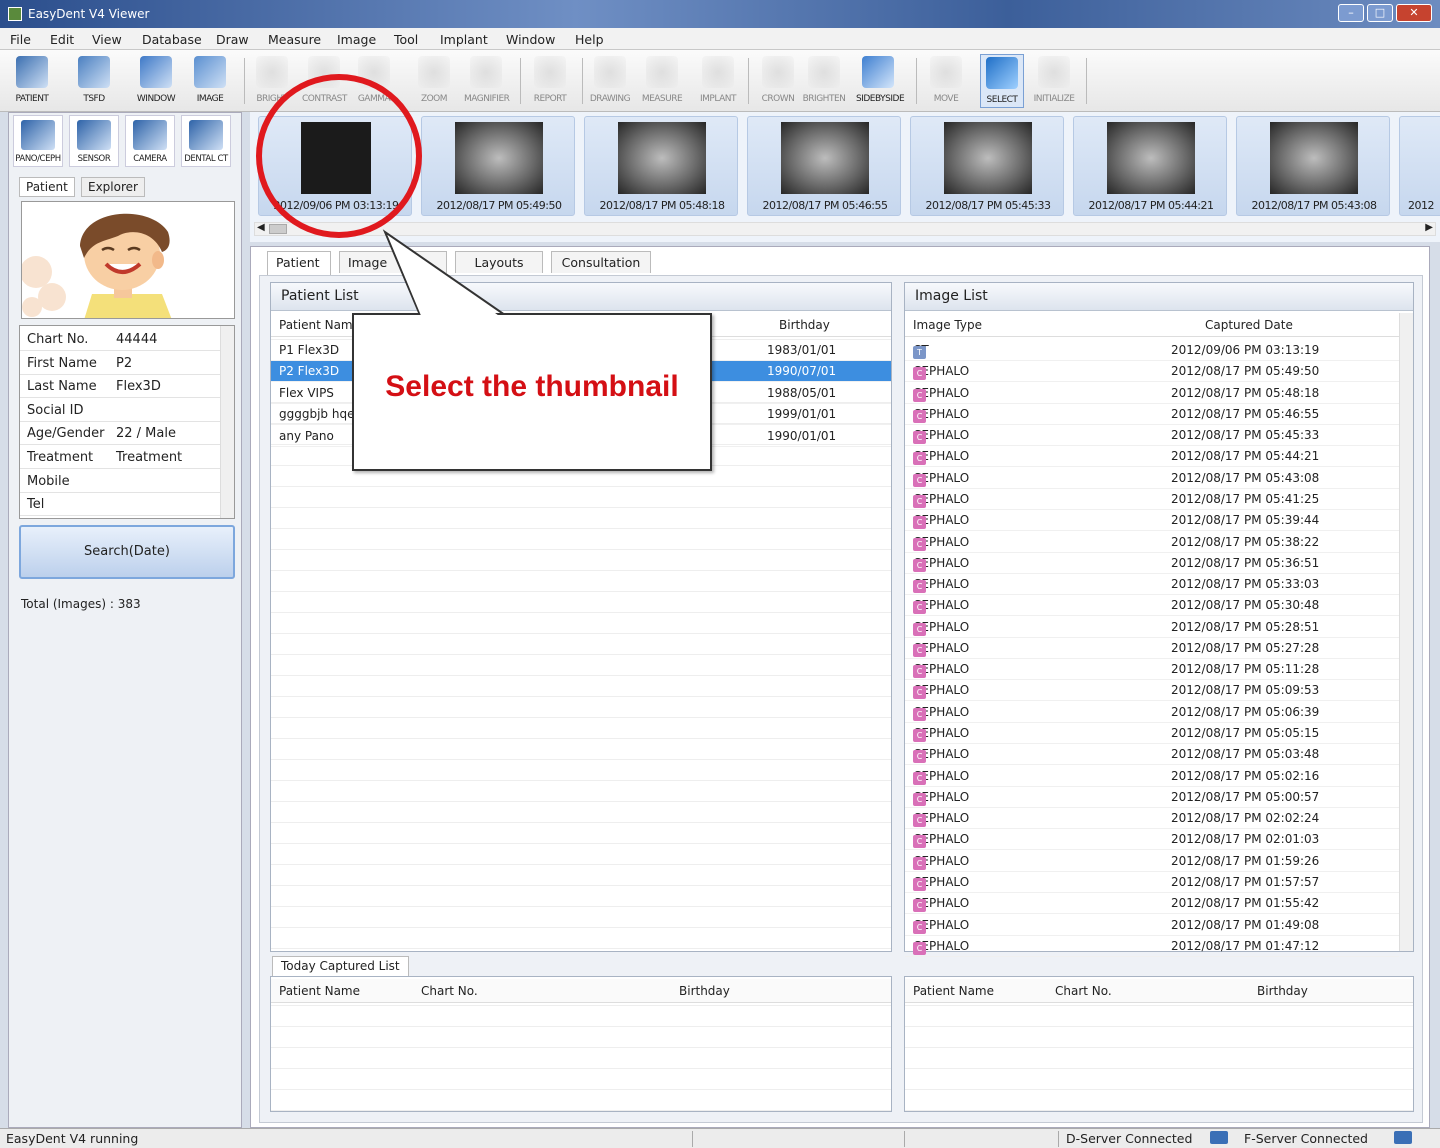  I want to click on menu-item-implant: Implant, so click(464, 39).